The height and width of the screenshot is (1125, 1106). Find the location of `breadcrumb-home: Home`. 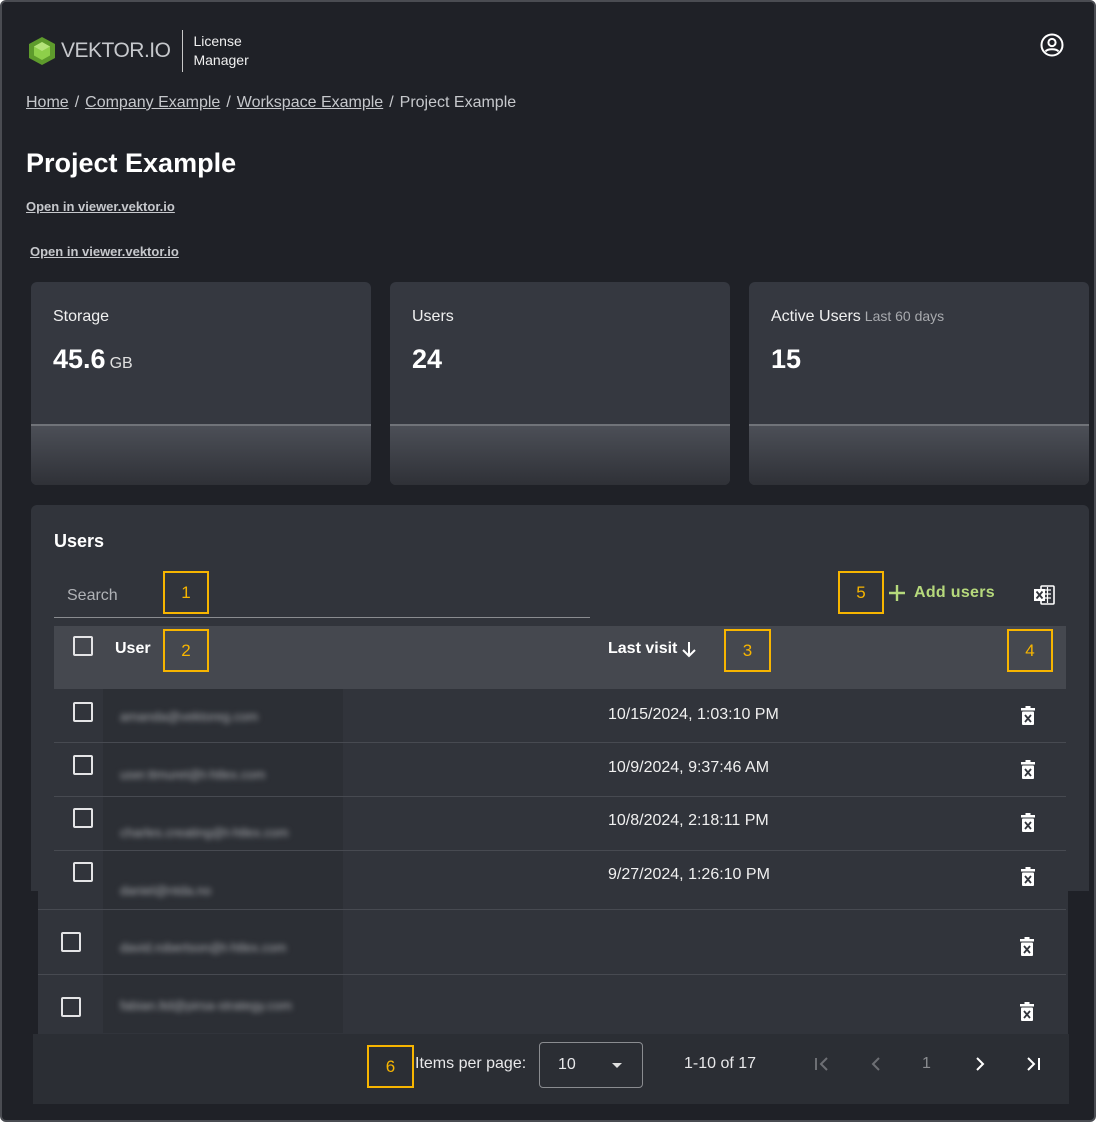

breadcrumb-home: Home is located at coordinates (47, 102).